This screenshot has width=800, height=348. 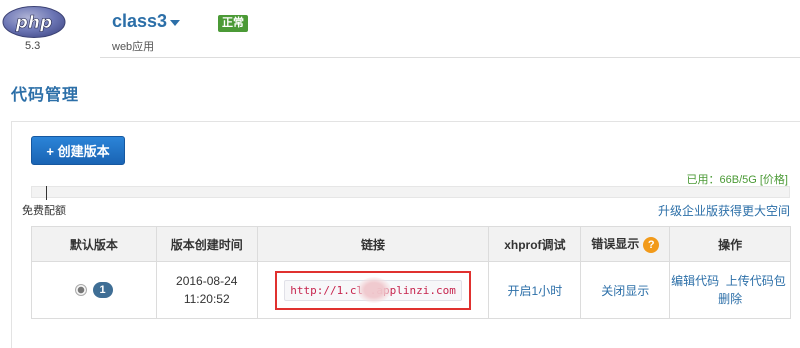 I want to click on app-switcher: class3, so click(x=146, y=21).